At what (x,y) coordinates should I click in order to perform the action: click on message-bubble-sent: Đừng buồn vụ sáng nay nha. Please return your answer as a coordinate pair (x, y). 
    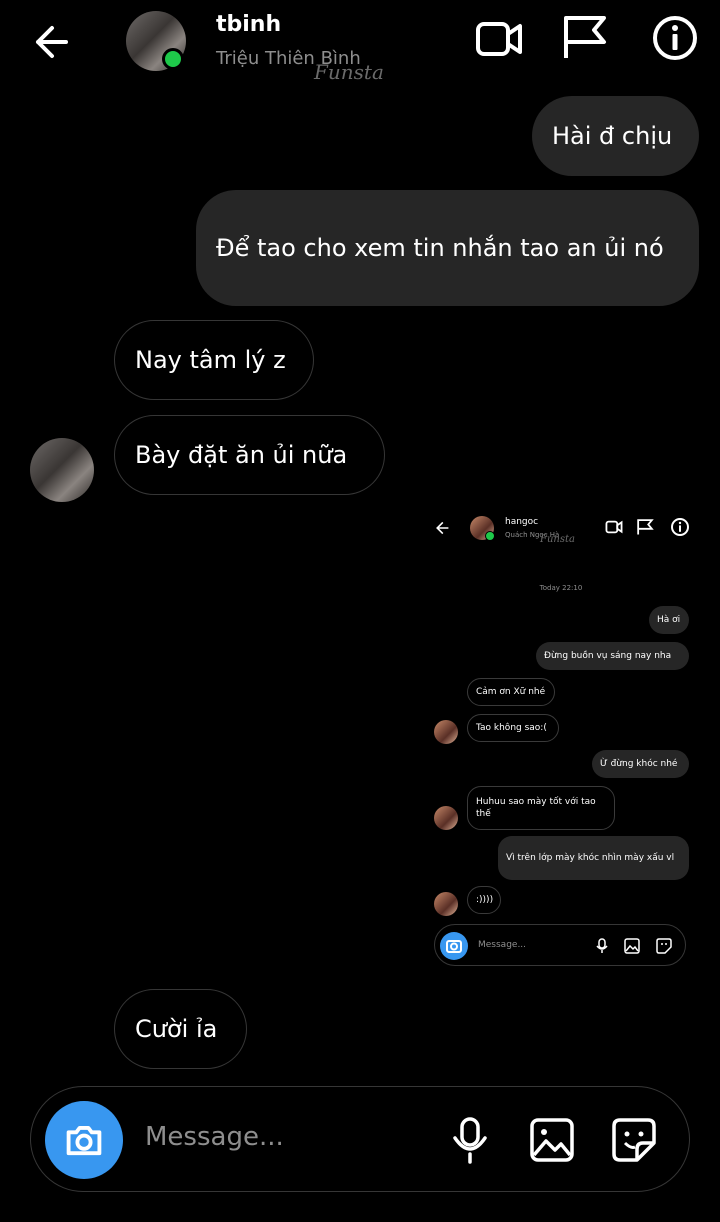
    Looking at the image, I should click on (612, 656).